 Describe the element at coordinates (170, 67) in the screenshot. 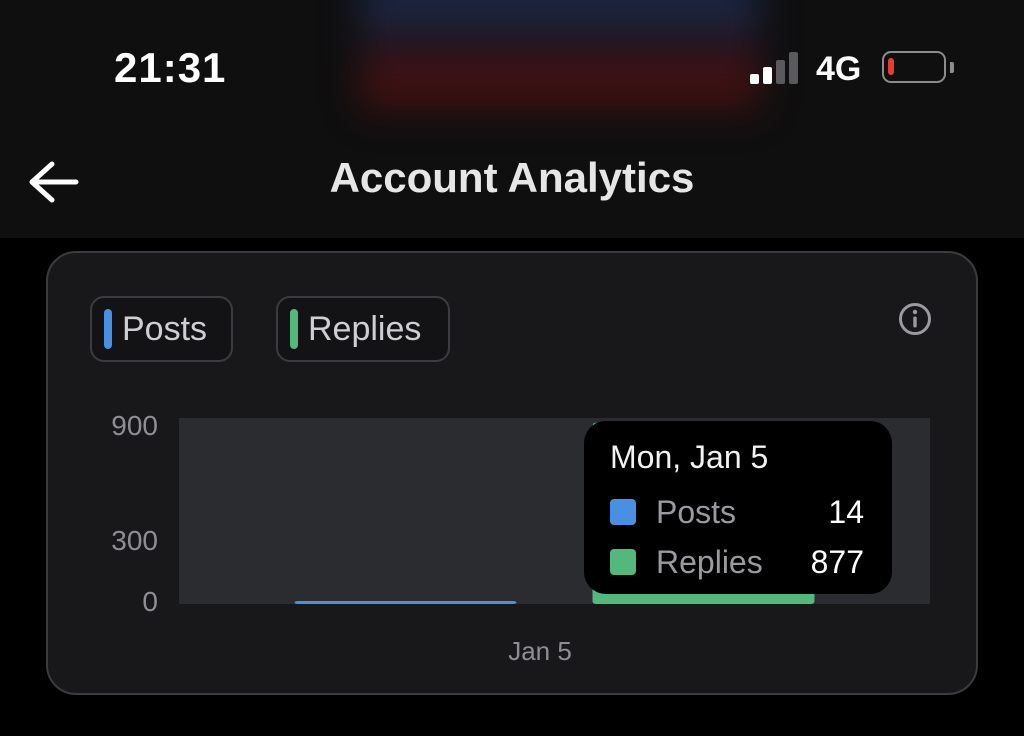

I see `status-time: 21:31` at that location.